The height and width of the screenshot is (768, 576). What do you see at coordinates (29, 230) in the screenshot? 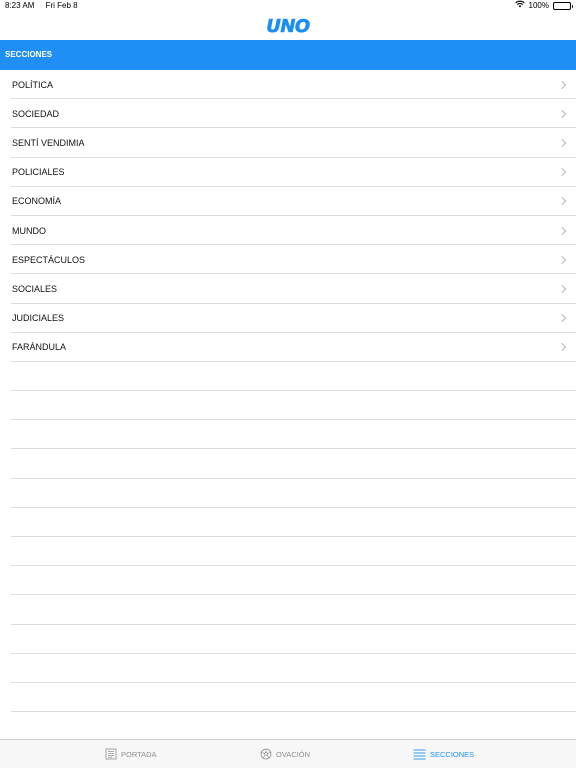
I see `section-label: MUNDO` at bounding box center [29, 230].